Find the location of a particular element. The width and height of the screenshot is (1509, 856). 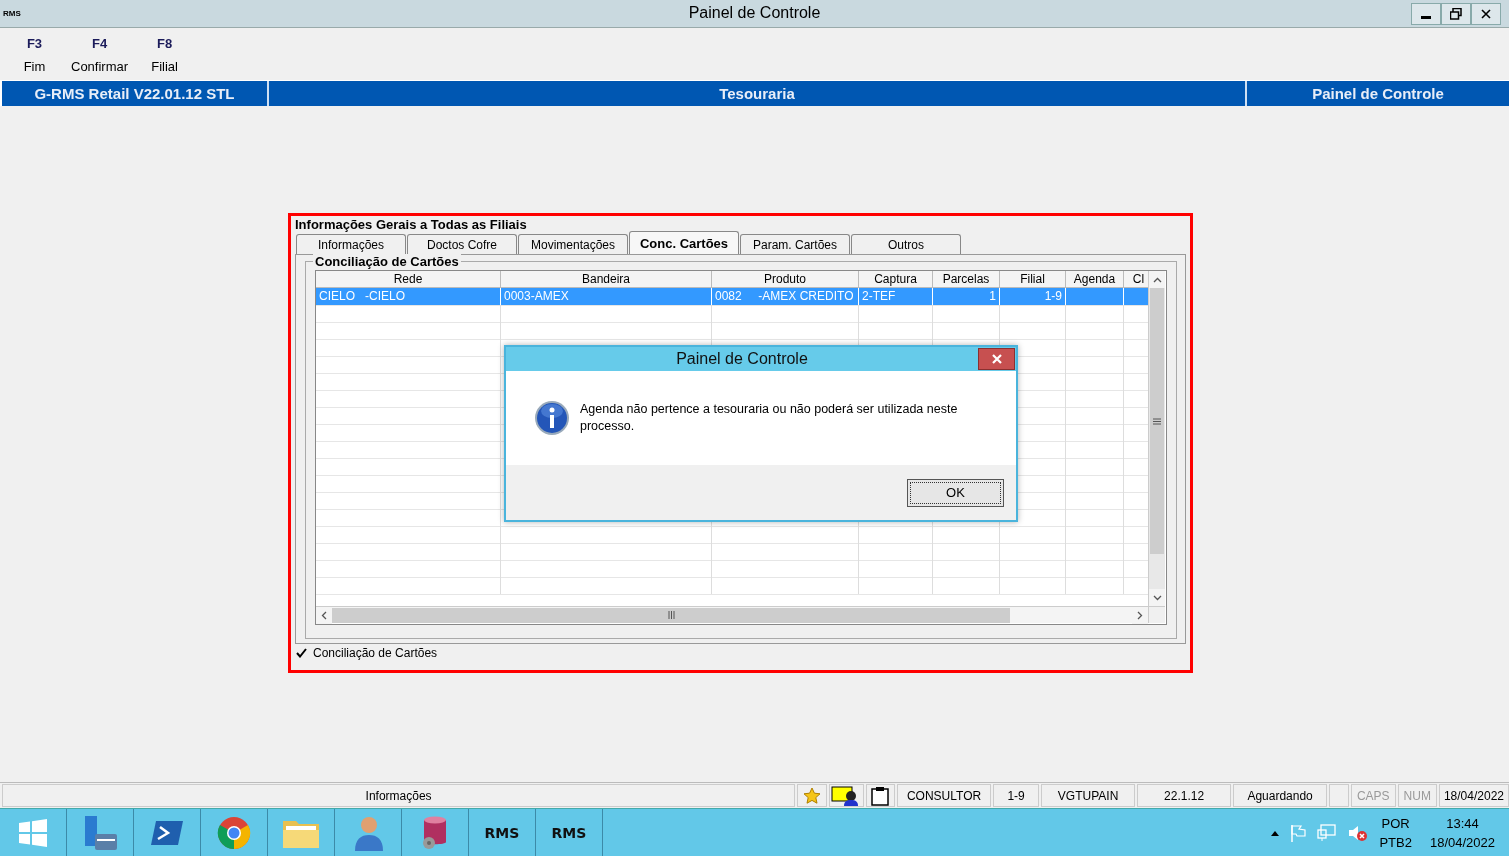

tab: Informações is located at coordinates (351, 244).